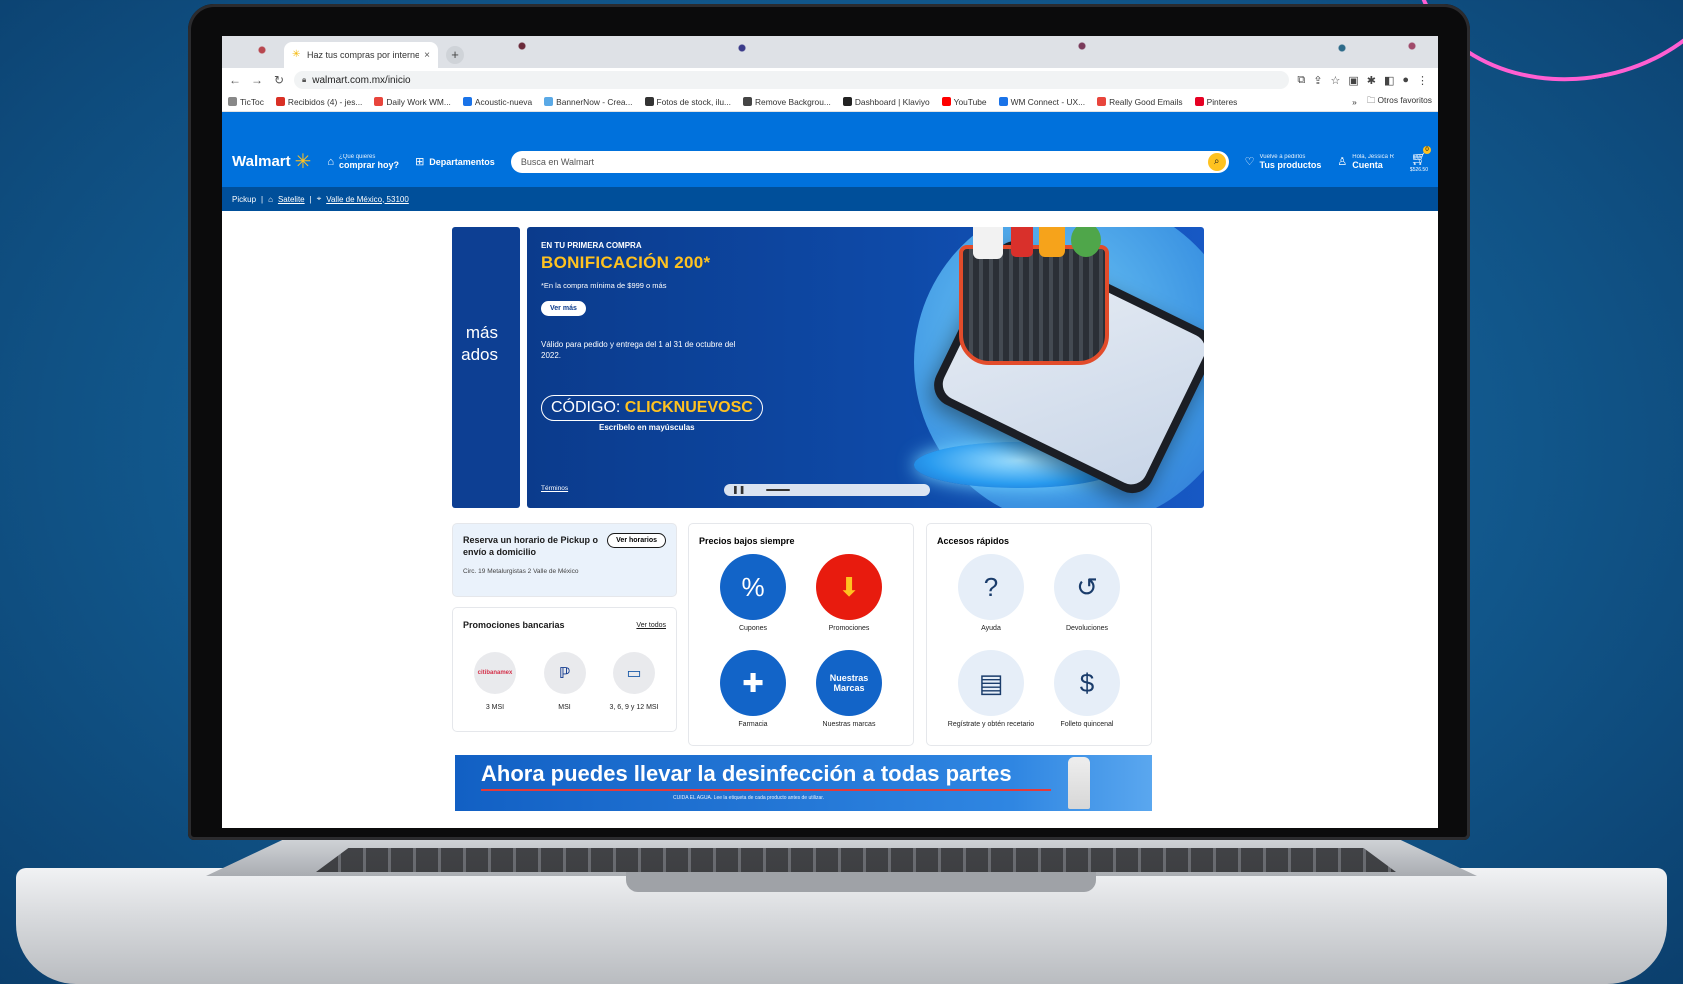 The image size is (1683, 984). Describe the element at coordinates (495, 673) in the screenshot. I see `citibanamex-logo-text: citibanamex` at that location.